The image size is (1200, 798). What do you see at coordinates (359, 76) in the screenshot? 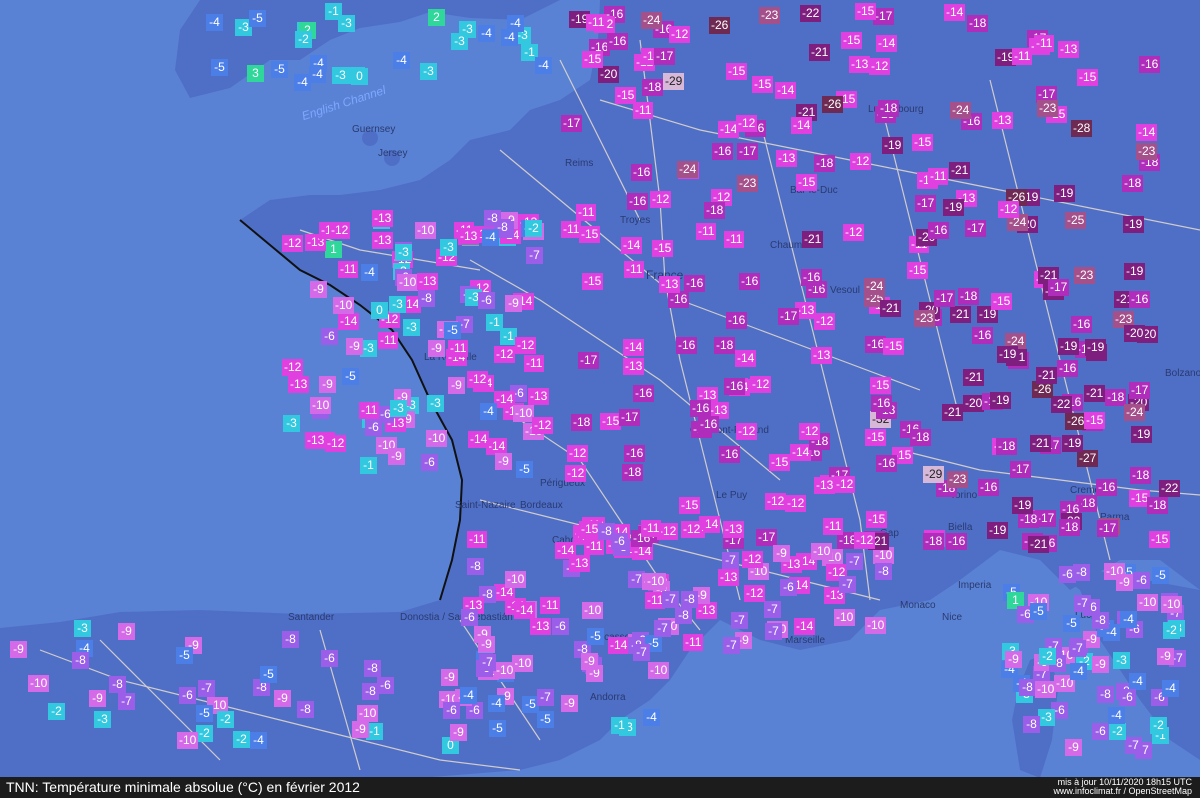
I see `station-temp-label: 0` at bounding box center [359, 76].